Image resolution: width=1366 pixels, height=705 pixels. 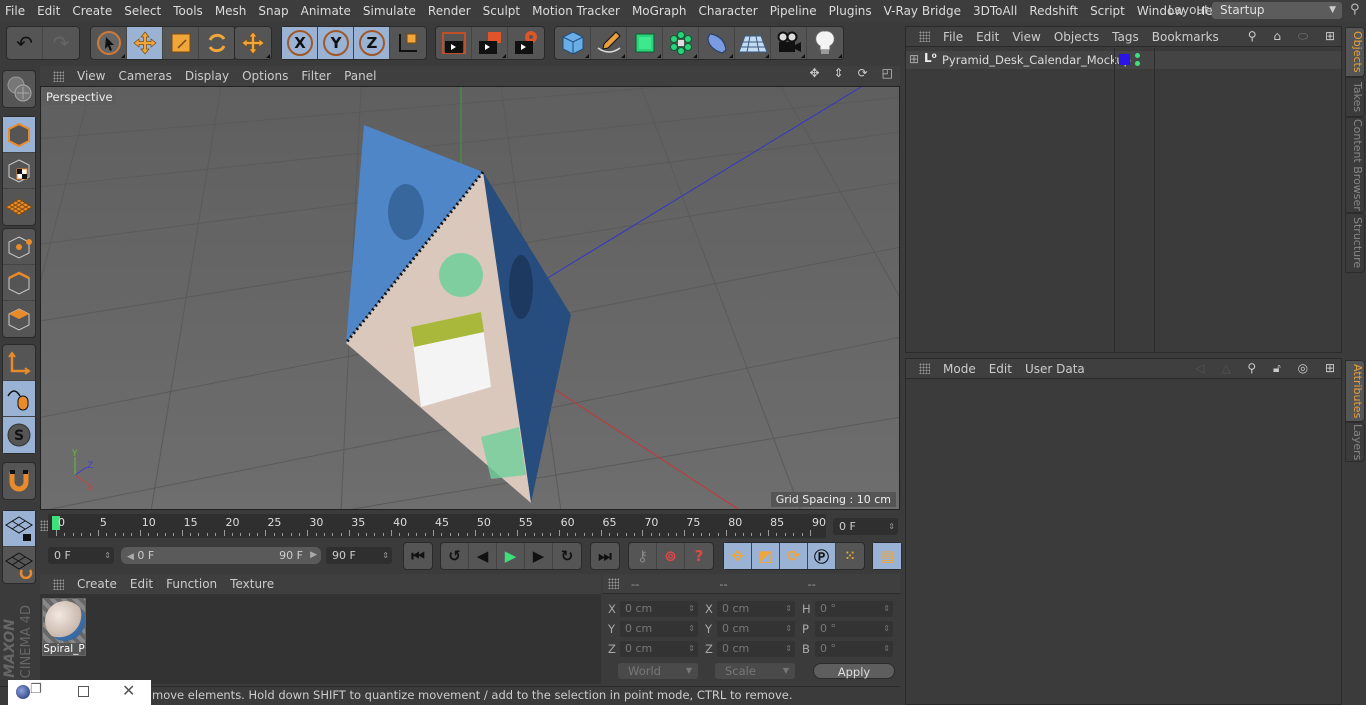 I want to click on restore-icon: ❐, so click(x=36, y=689).